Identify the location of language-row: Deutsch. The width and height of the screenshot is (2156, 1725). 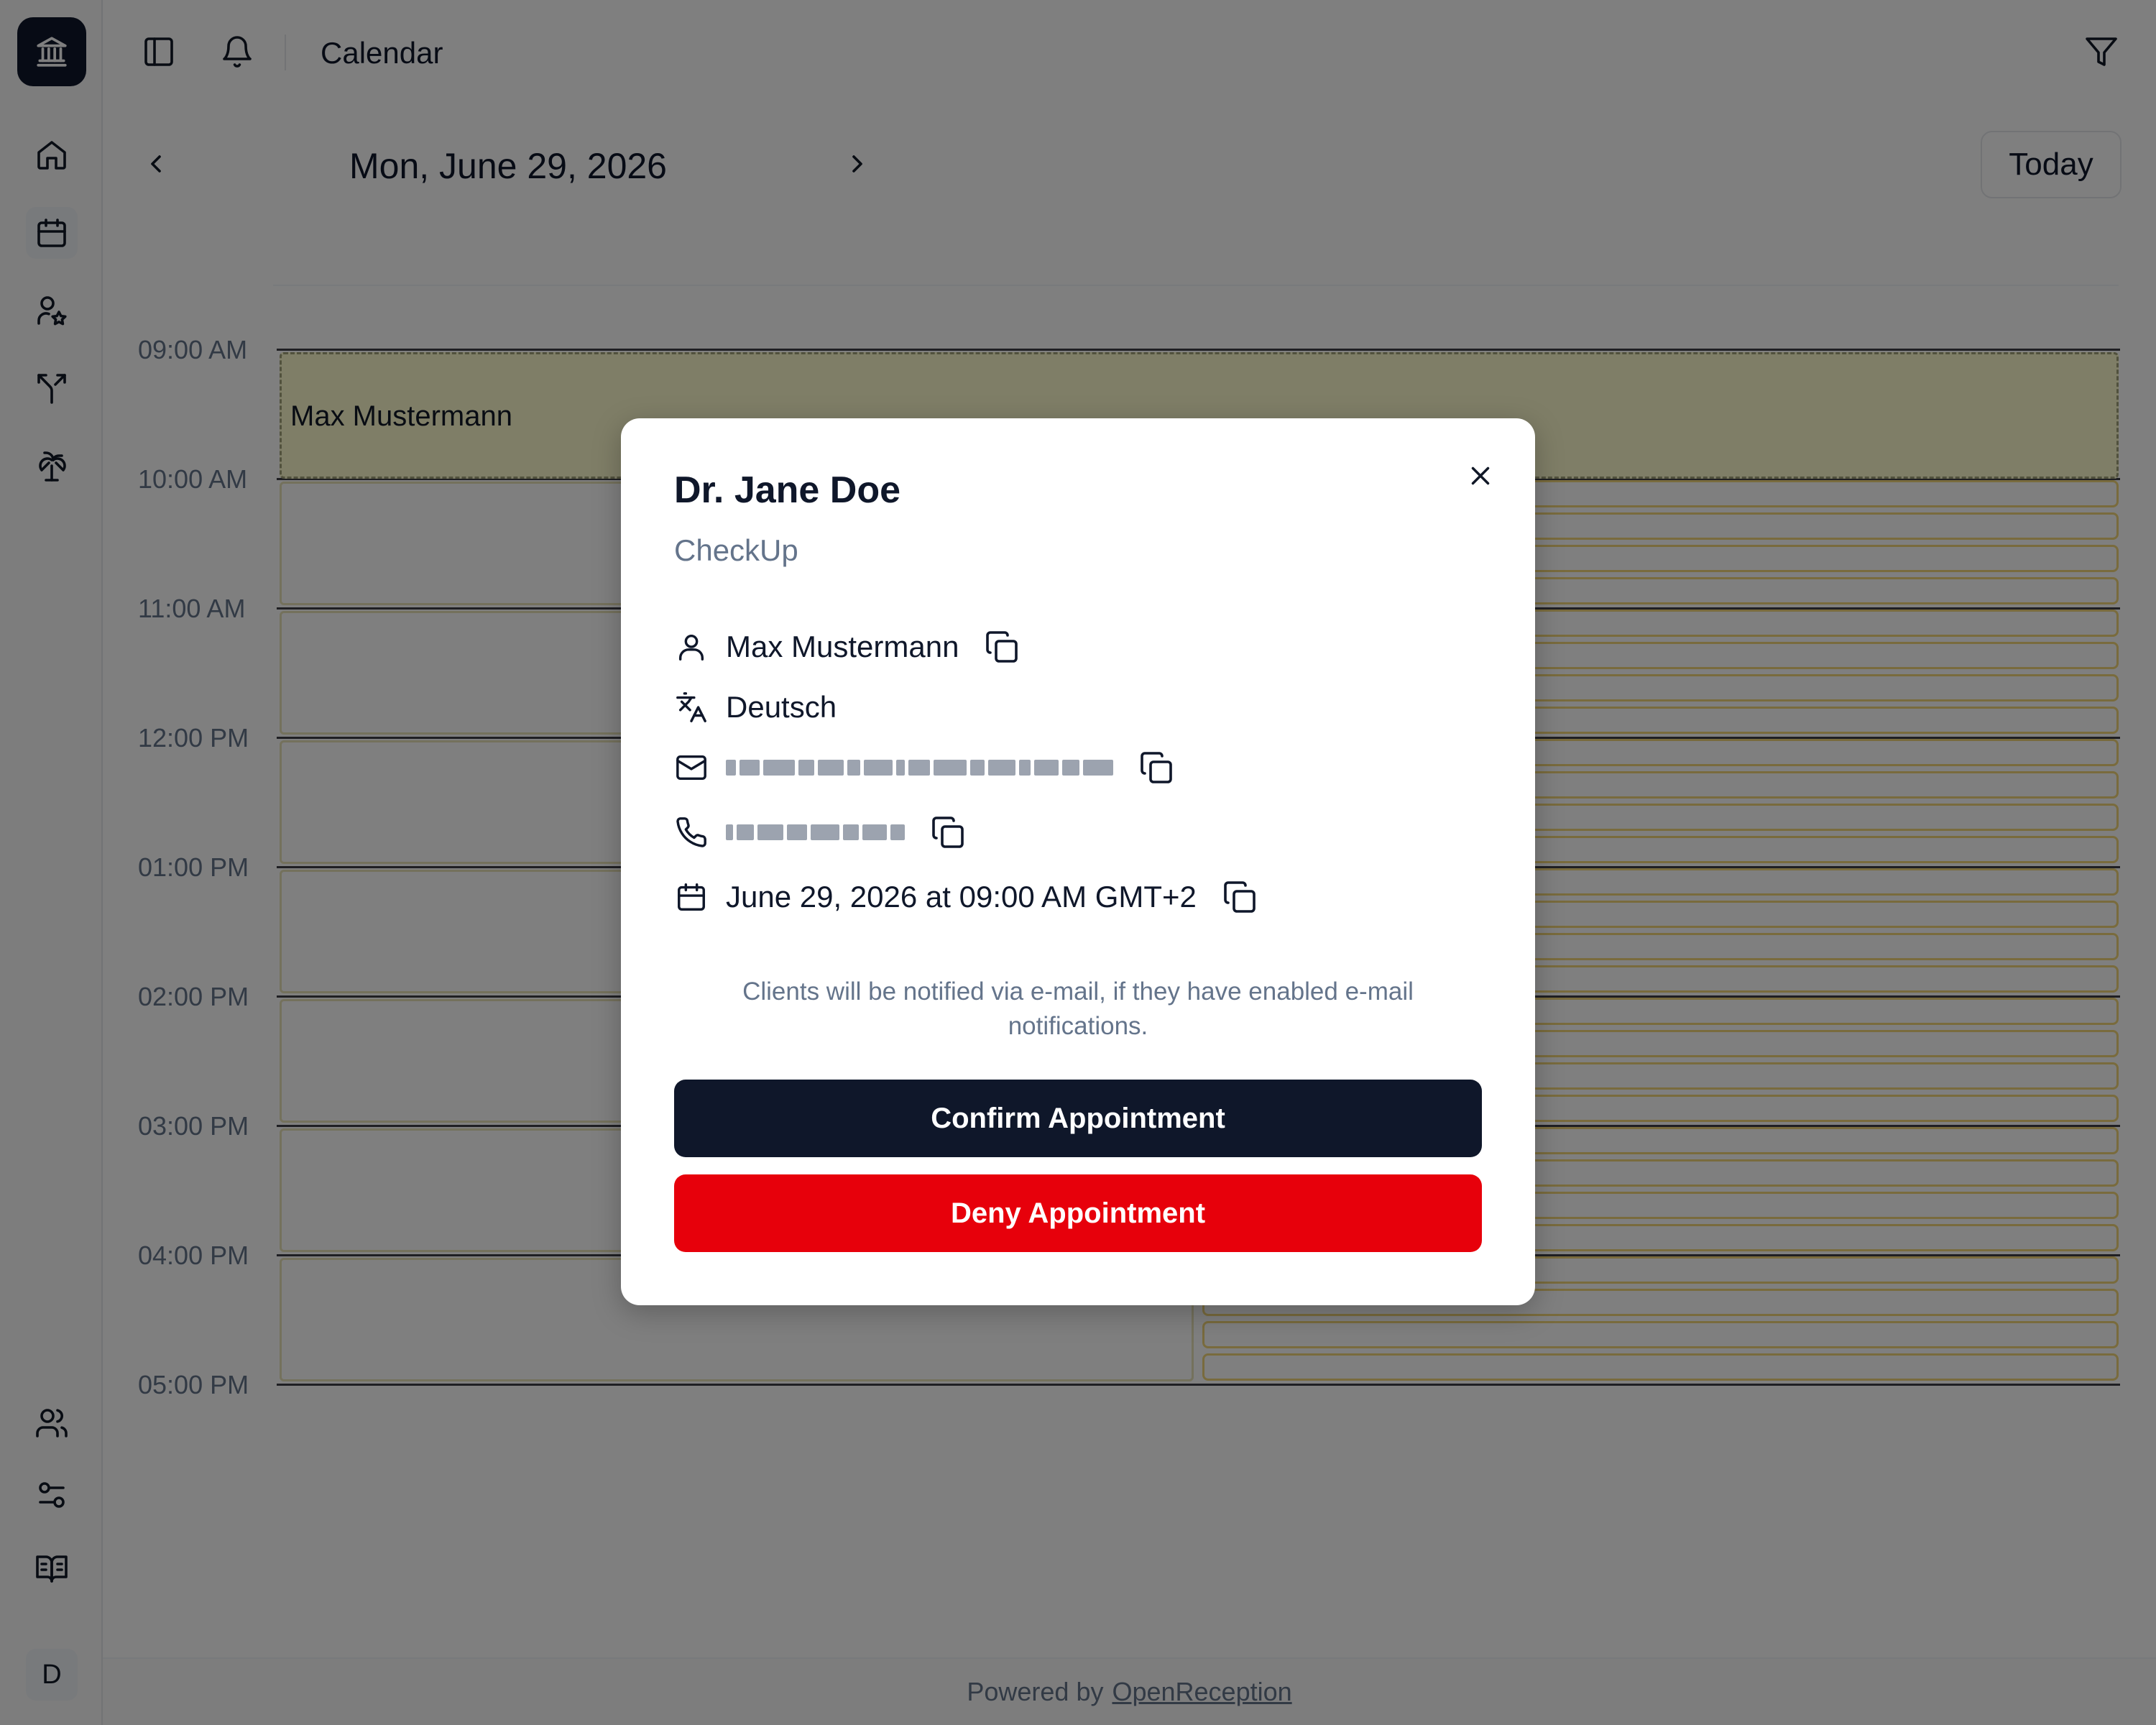
(755, 707).